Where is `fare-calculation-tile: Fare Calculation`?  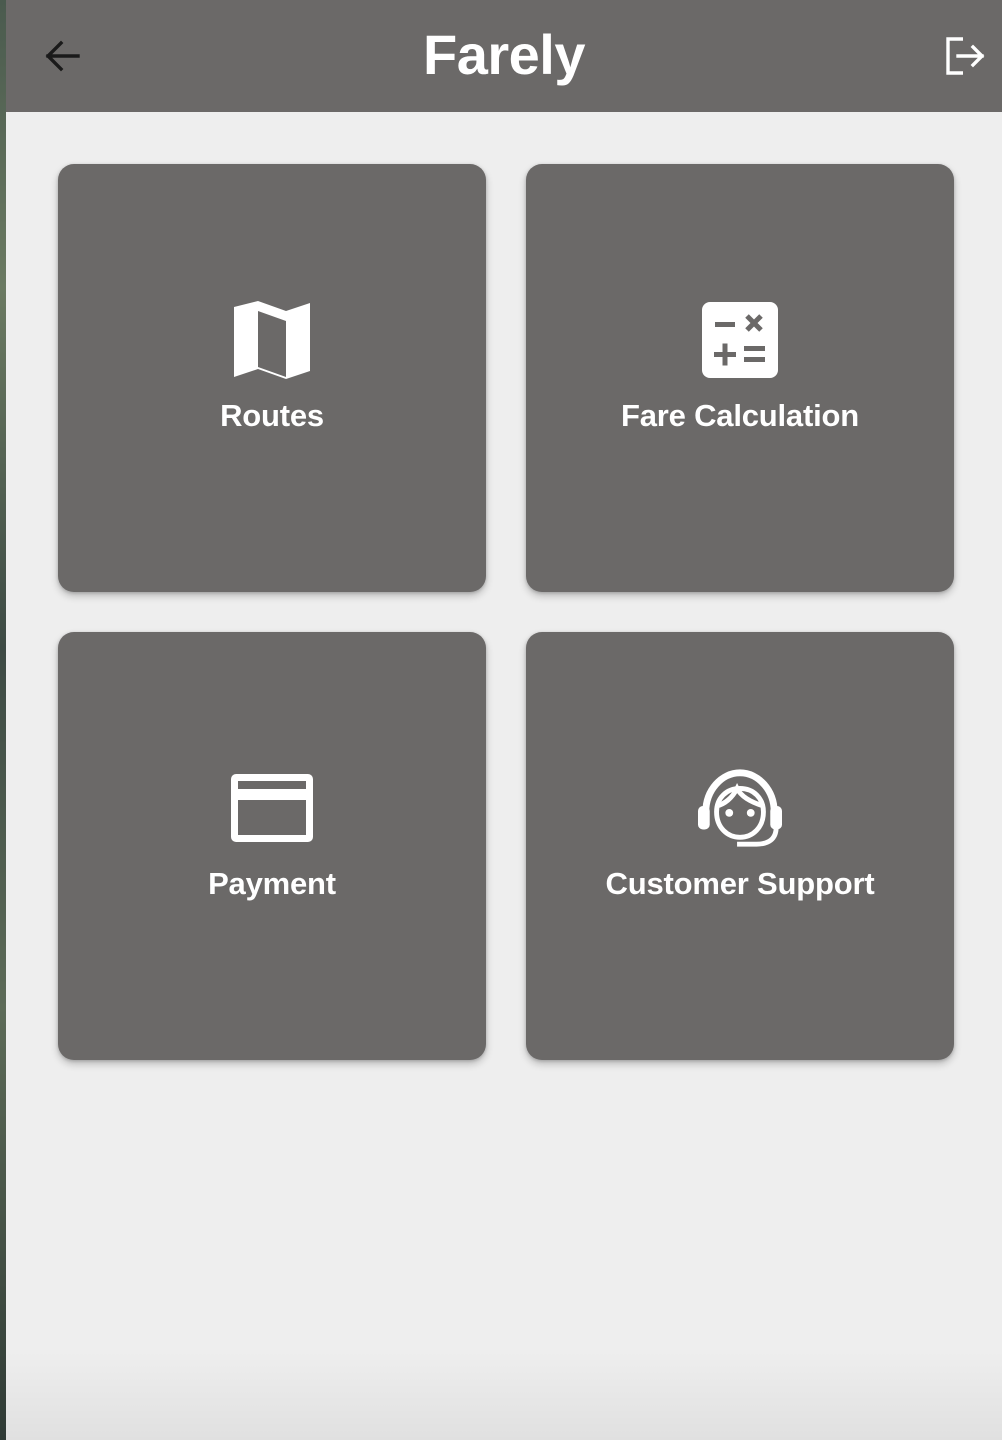 fare-calculation-tile: Fare Calculation is located at coordinates (740, 378).